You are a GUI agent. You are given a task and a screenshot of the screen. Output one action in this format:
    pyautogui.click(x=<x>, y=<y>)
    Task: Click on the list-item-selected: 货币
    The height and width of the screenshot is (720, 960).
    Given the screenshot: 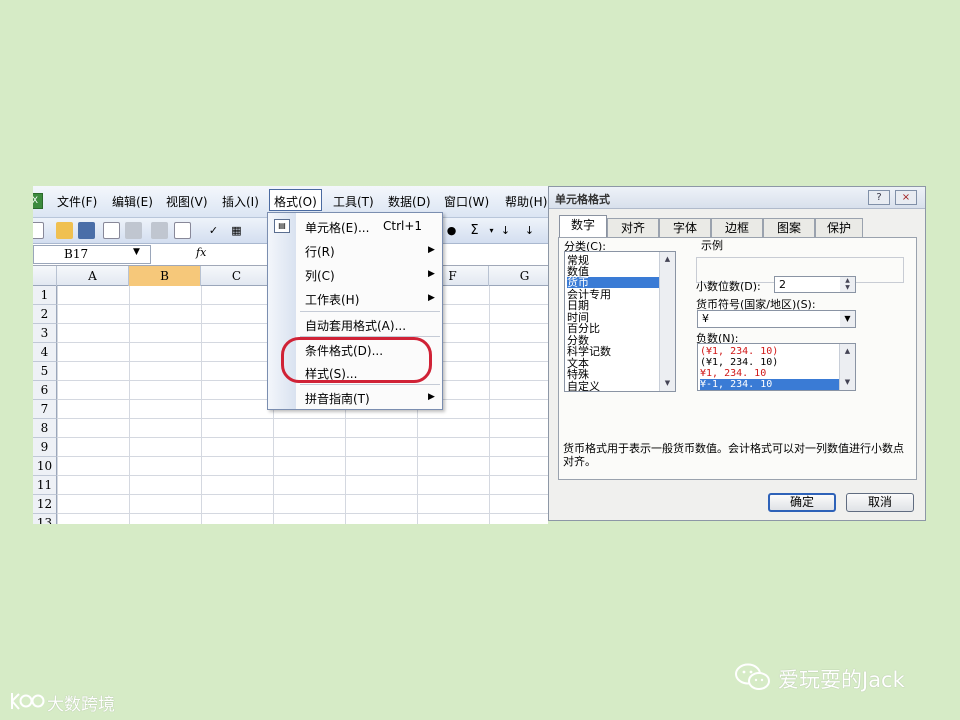 What is the action you would take?
    pyautogui.click(x=613, y=282)
    